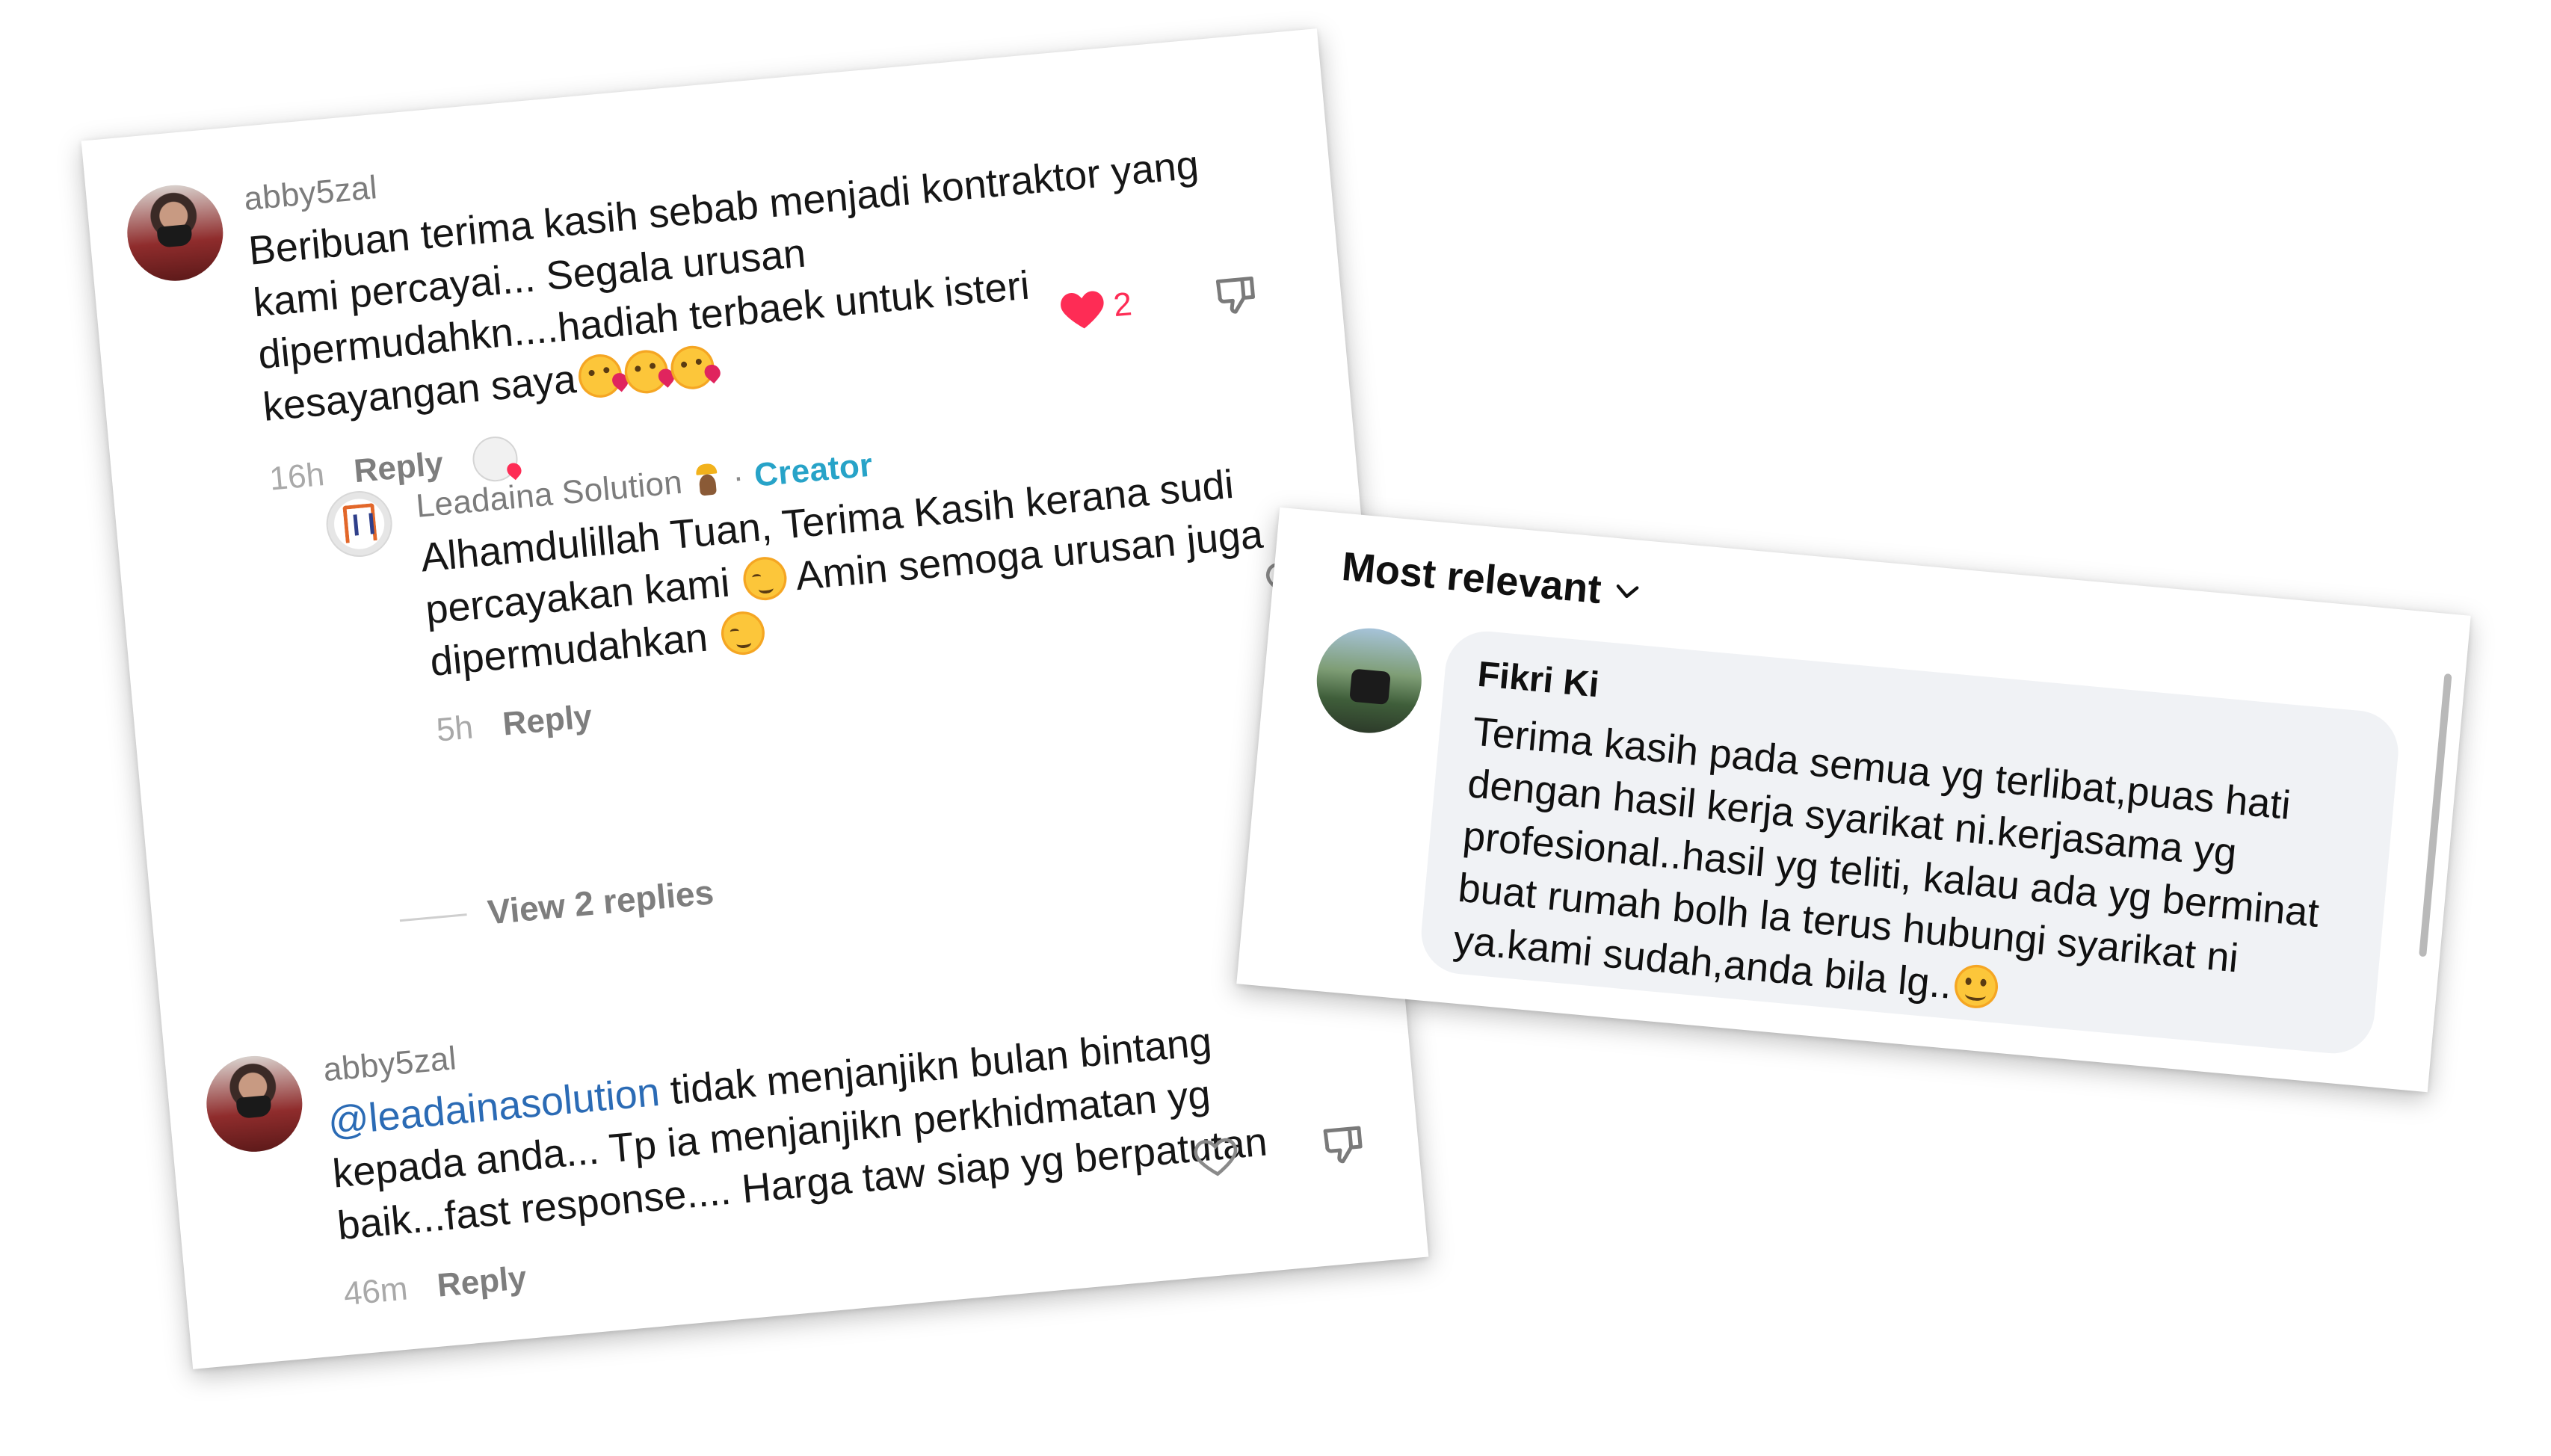  Describe the element at coordinates (1628, 592) in the screenshot. I see `chevron-down-icon` at that location.